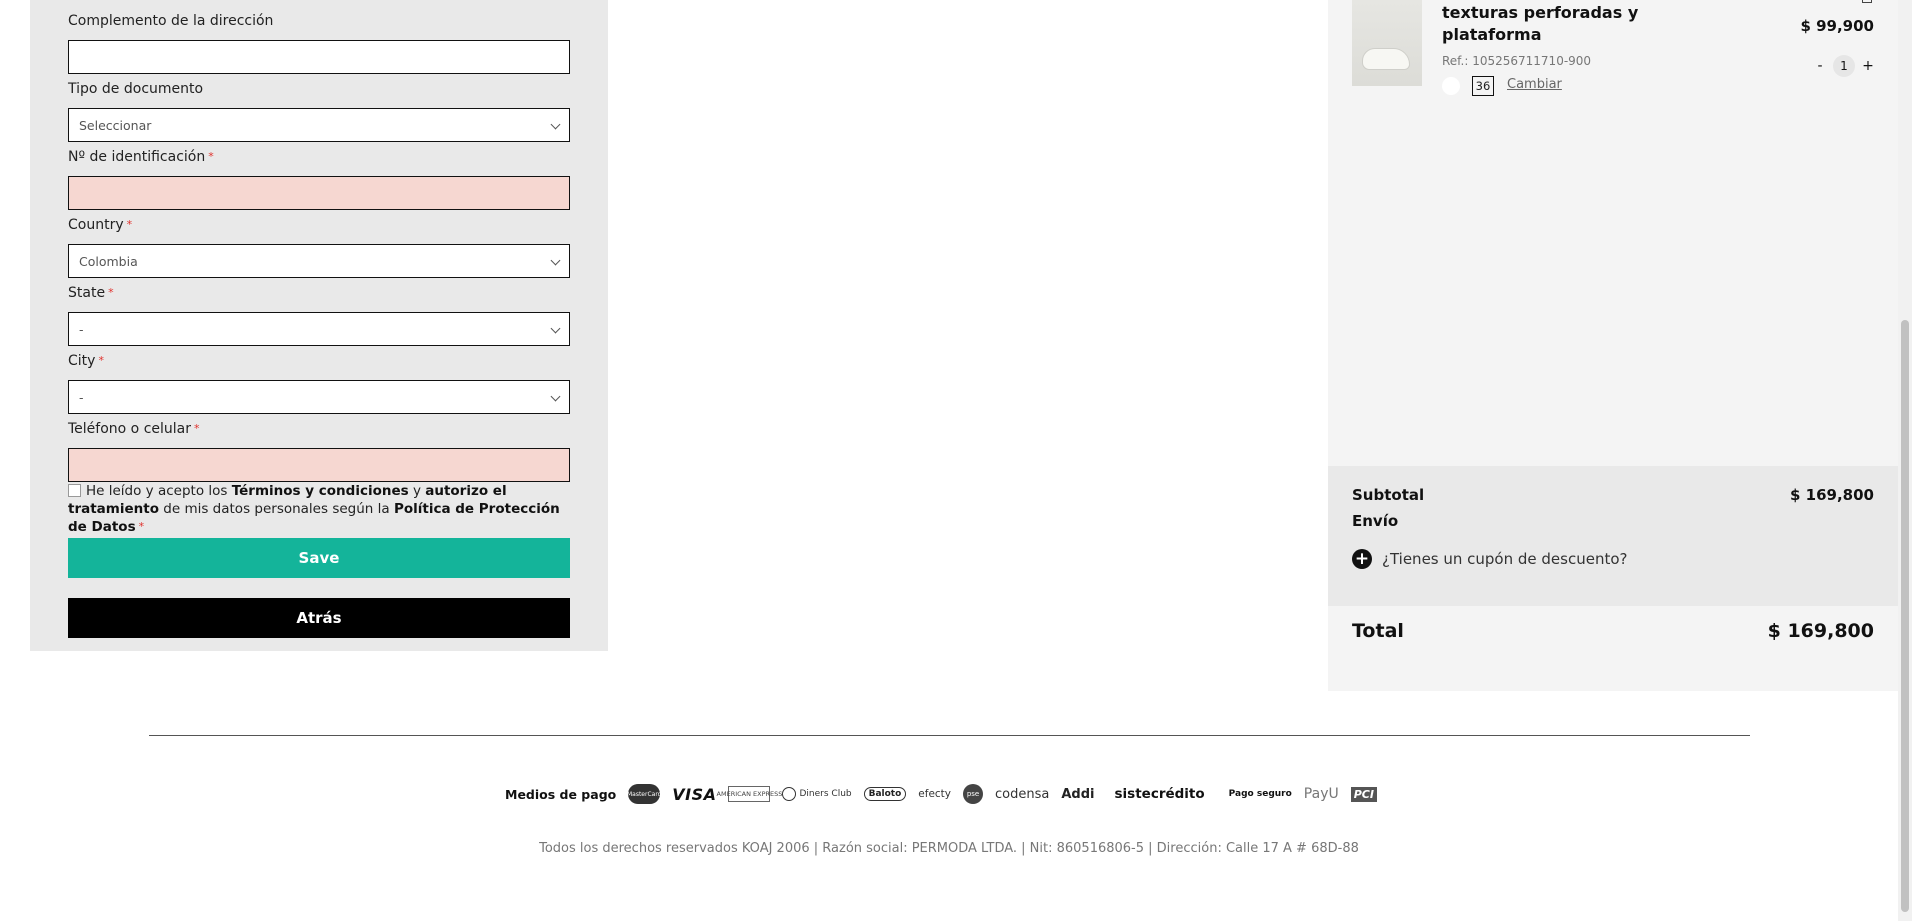  Describe the element at coordinates (319, 193) in the screenshot. I see `id-number-input` at that location.